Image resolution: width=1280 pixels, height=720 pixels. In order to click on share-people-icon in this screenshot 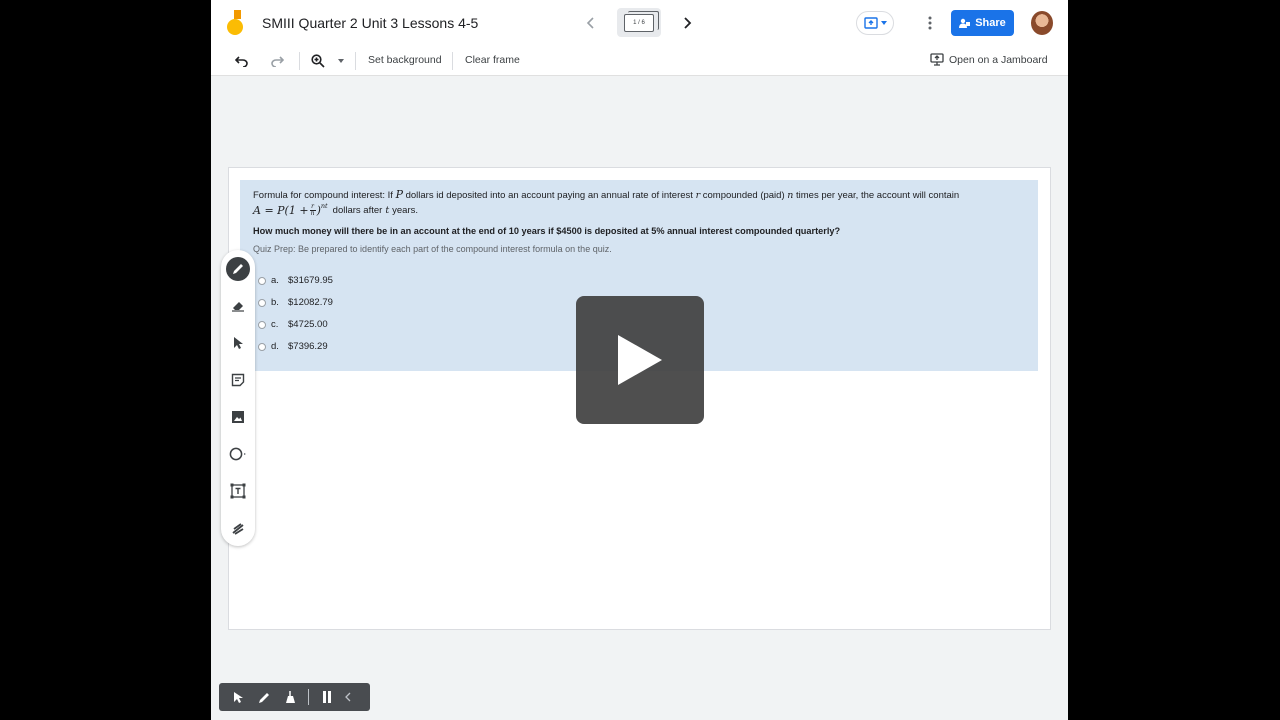, I will do `click(965, 23)`.